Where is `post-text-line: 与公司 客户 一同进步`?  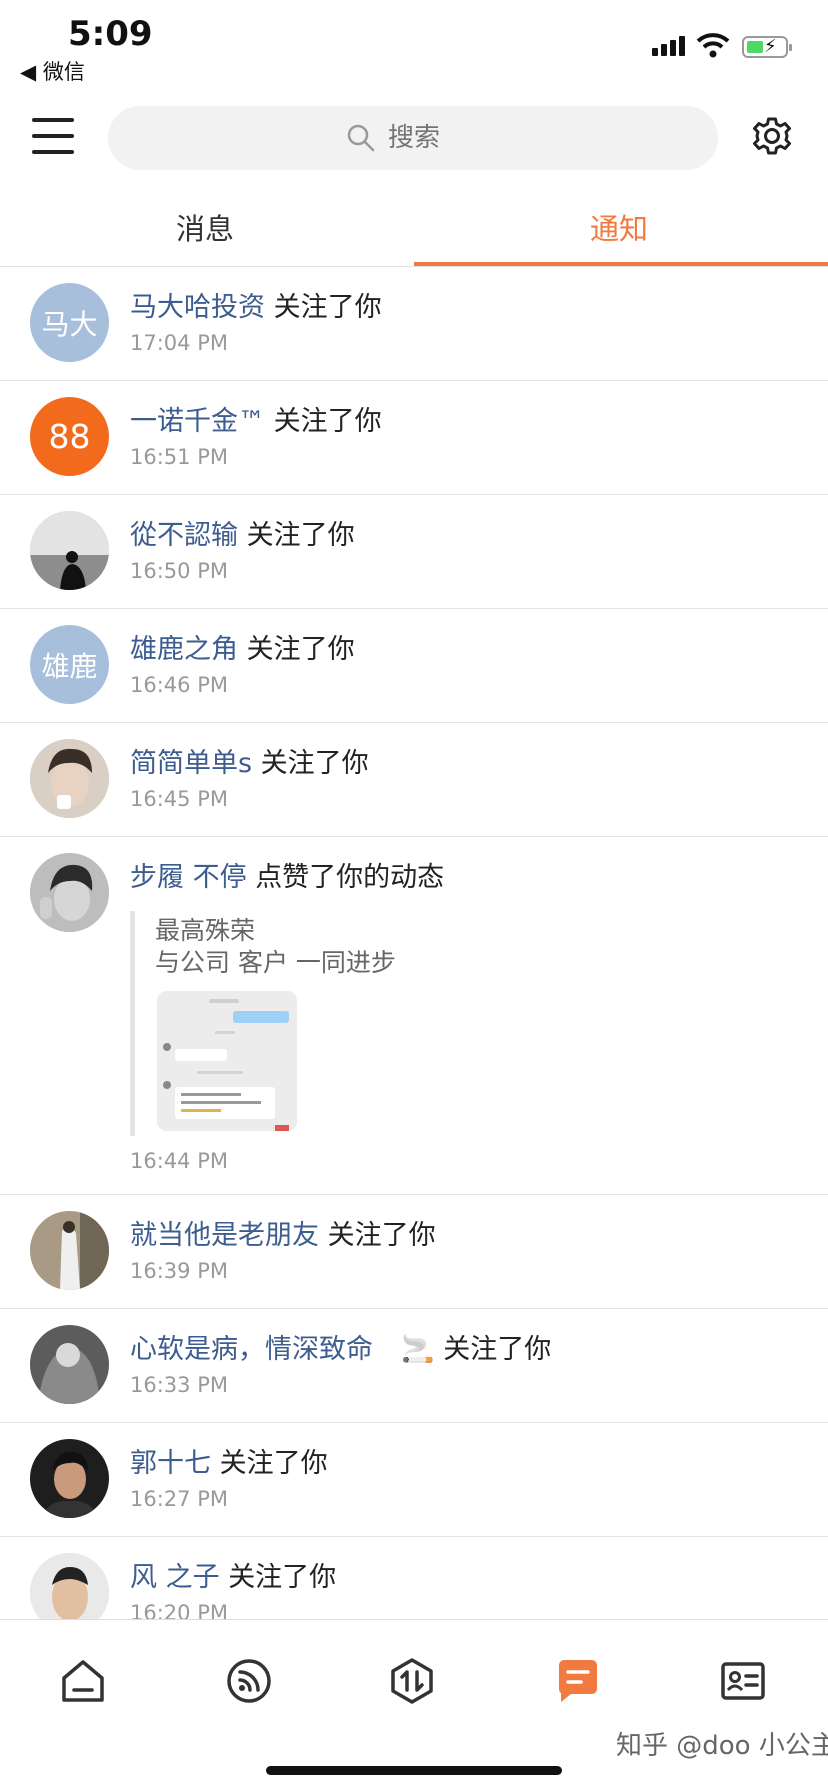 post-text-line: 与公司 客户 一同进步 is located at coordinates (275, 962).